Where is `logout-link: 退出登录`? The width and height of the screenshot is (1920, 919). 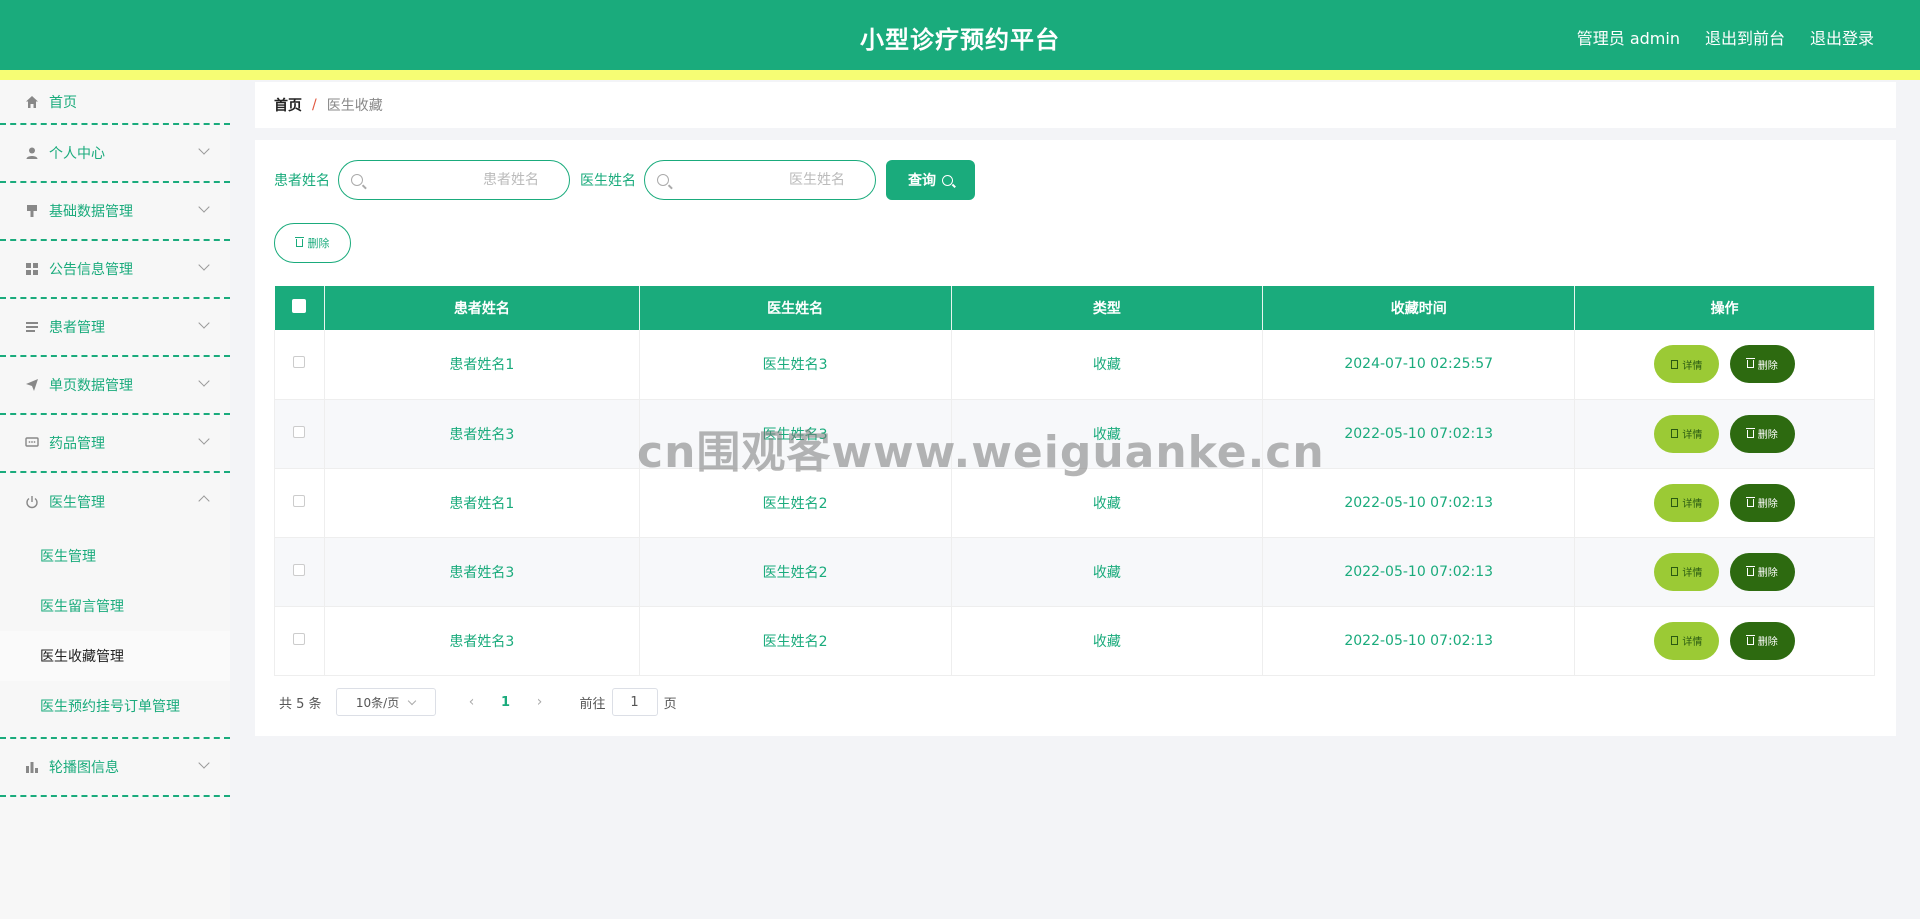
logout-link: 退出登录 is located at coordinates (1842, 37).